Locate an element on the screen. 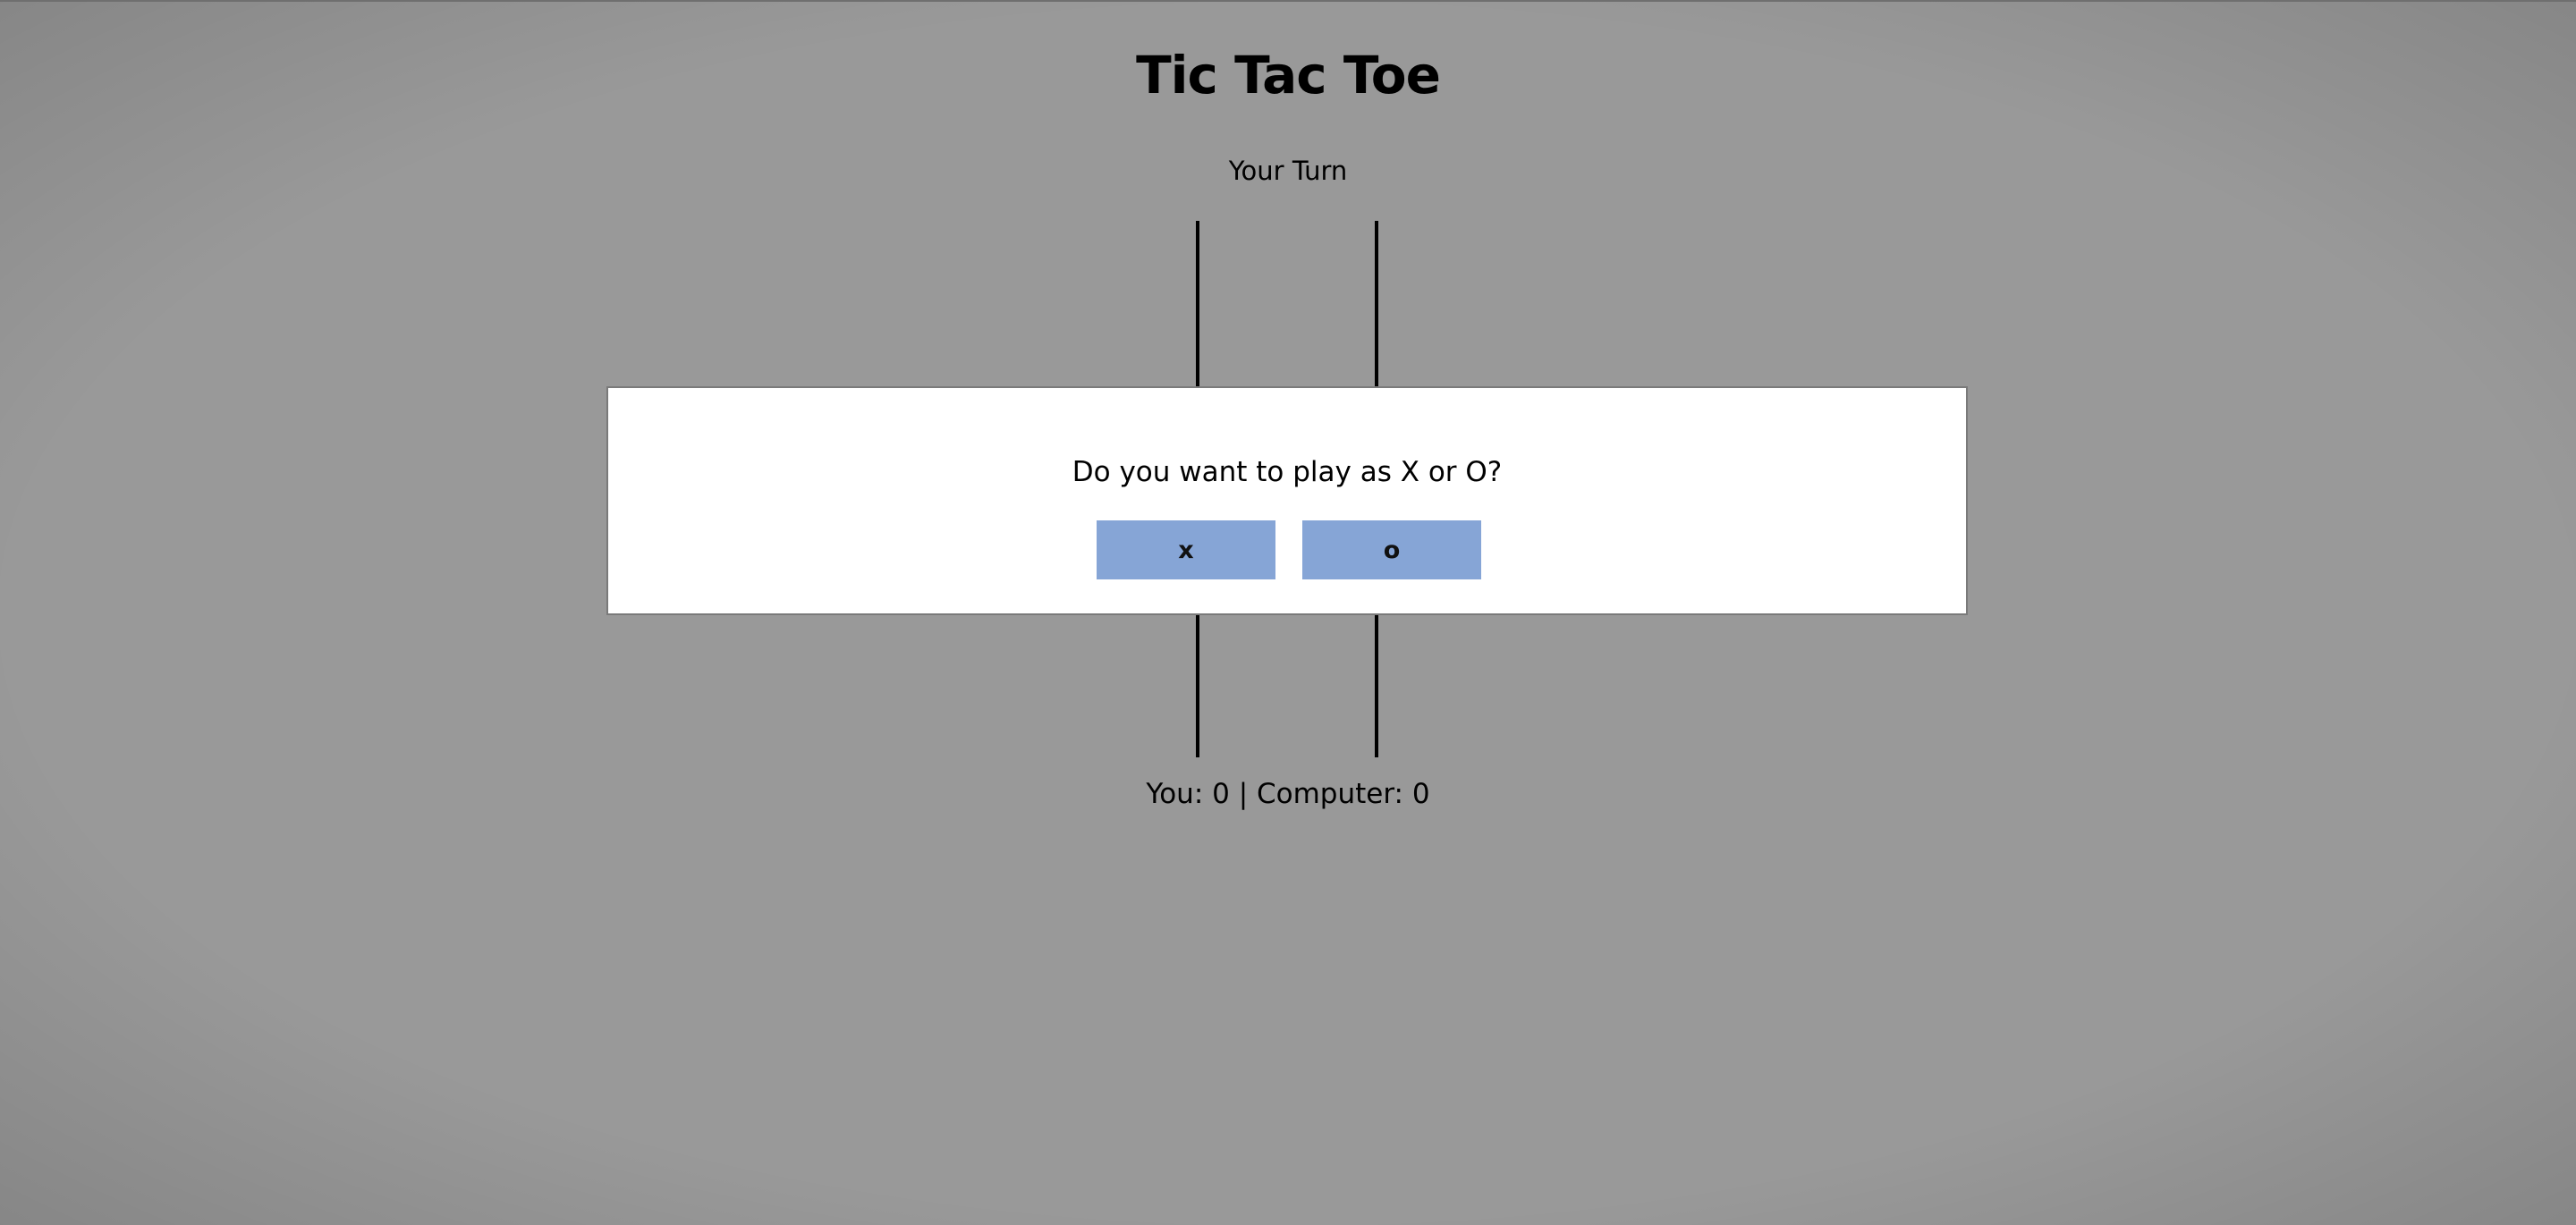 This screenshot has height=1225, width=2576. choose-symbol-dialog: Do you want to play as X or O? x o is located at coordinates (1287, 500).